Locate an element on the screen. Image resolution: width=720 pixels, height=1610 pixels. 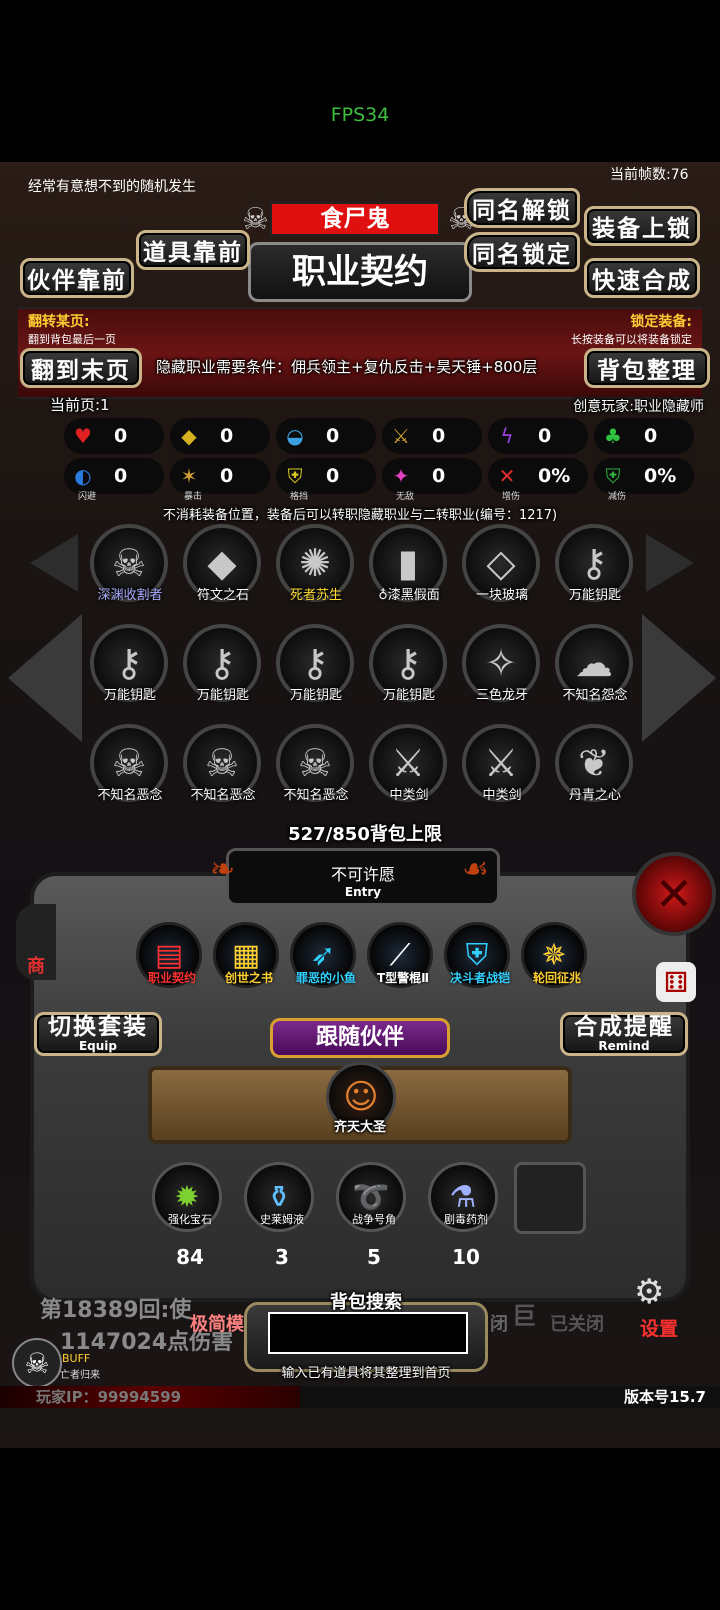
consumable-slot: ⚗ 剧毒药剂 10 is located at coordinates (463, 1215).